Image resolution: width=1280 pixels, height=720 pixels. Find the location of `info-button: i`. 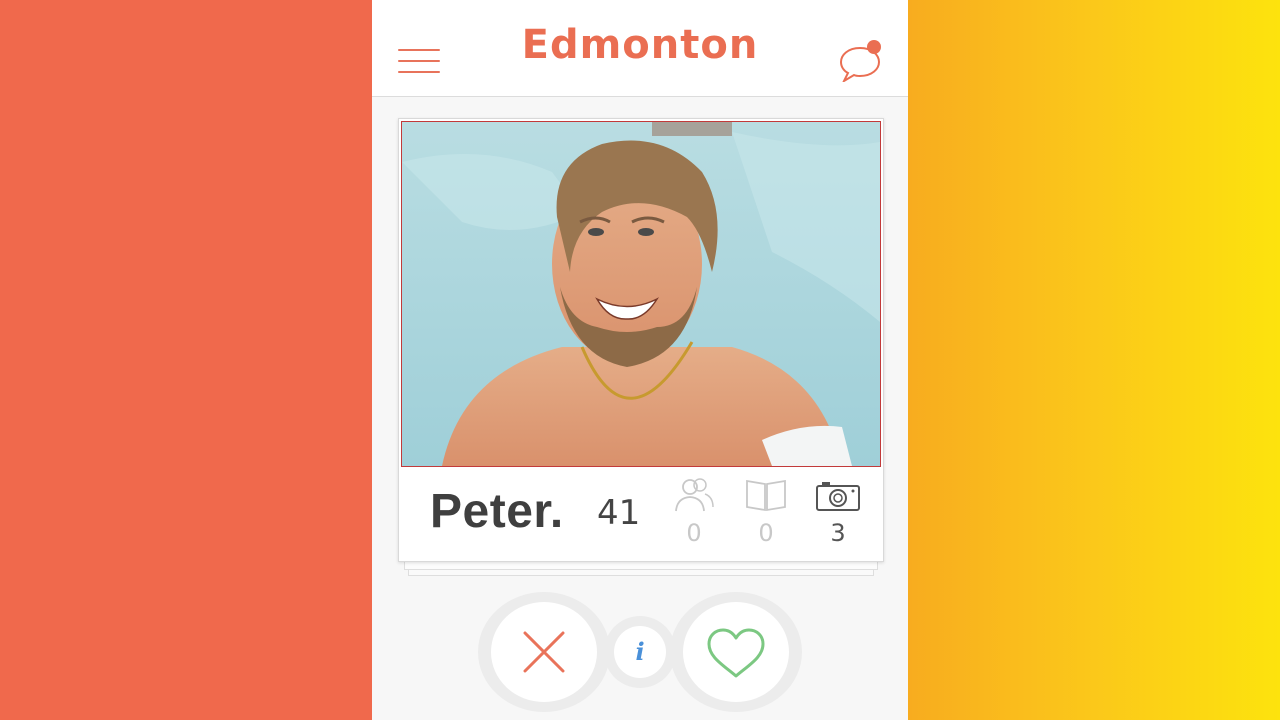

info-button: i is located at coordinates (640, 652).